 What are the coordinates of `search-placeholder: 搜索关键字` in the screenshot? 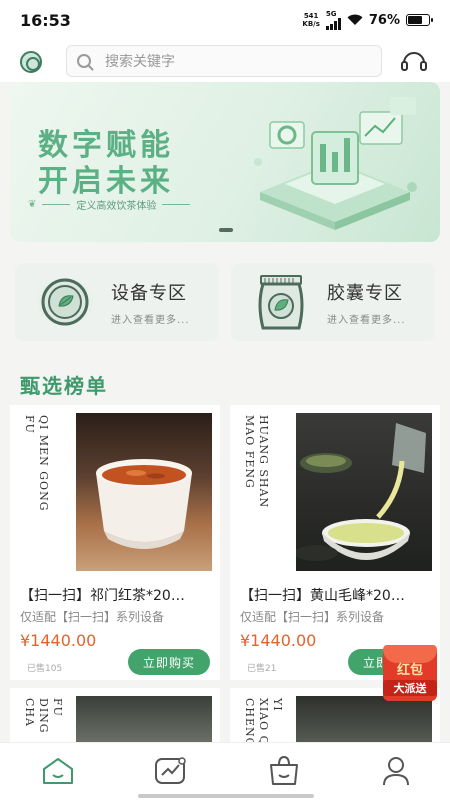 It's located at (140, 62).